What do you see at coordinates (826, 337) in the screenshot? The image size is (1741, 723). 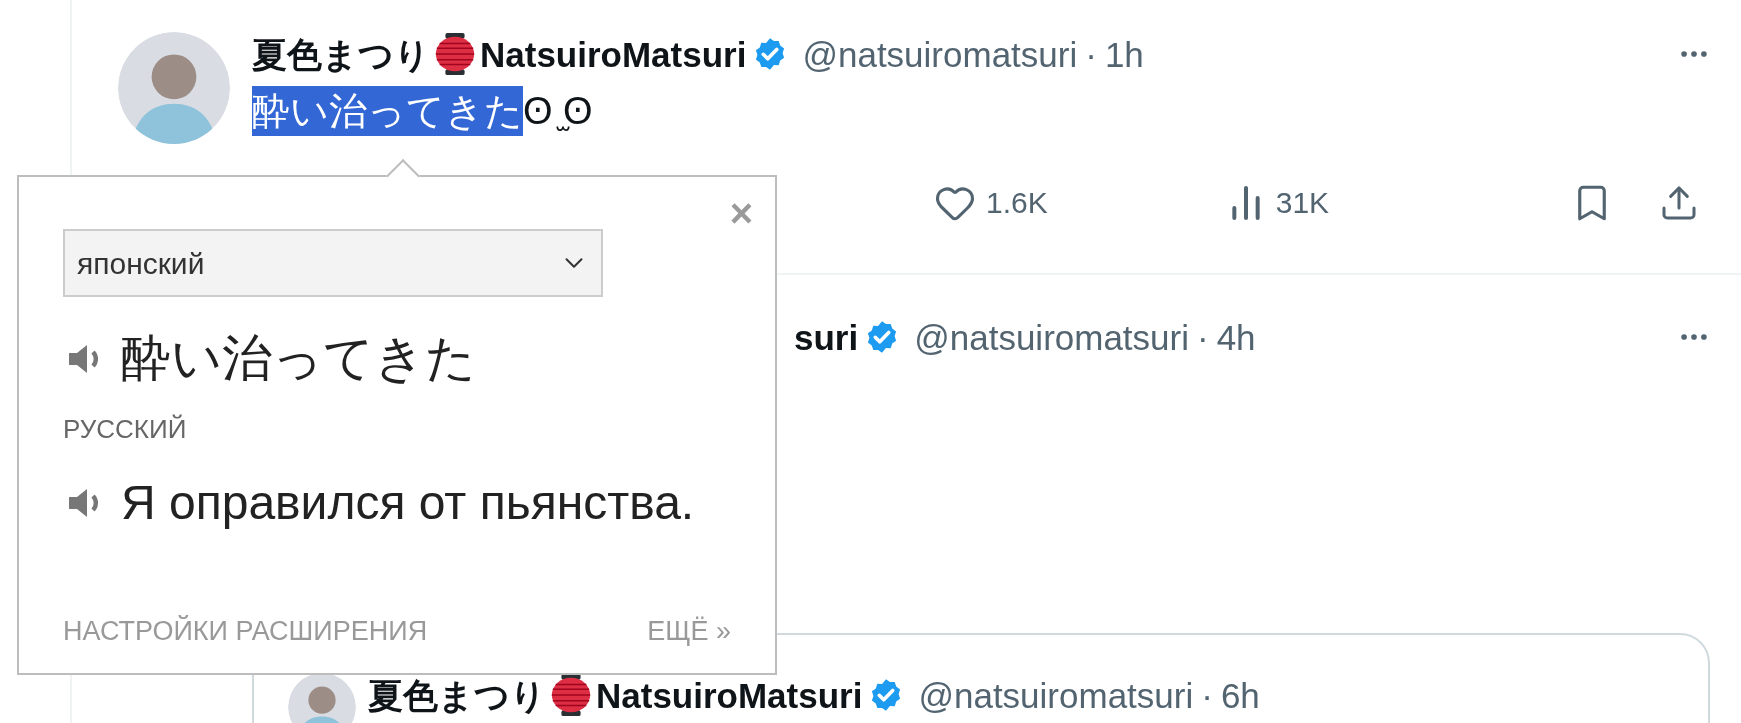 I see `display-name: suri` at bounding box center [826, 337].